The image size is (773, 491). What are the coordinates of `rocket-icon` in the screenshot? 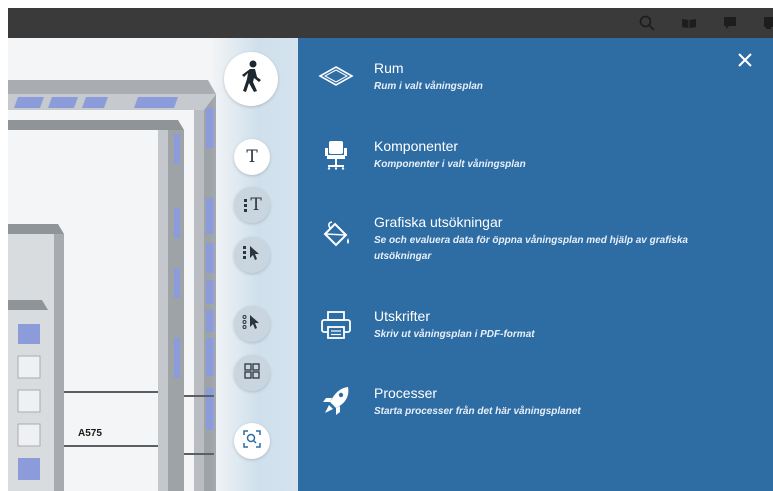 It's located at (336, 405).